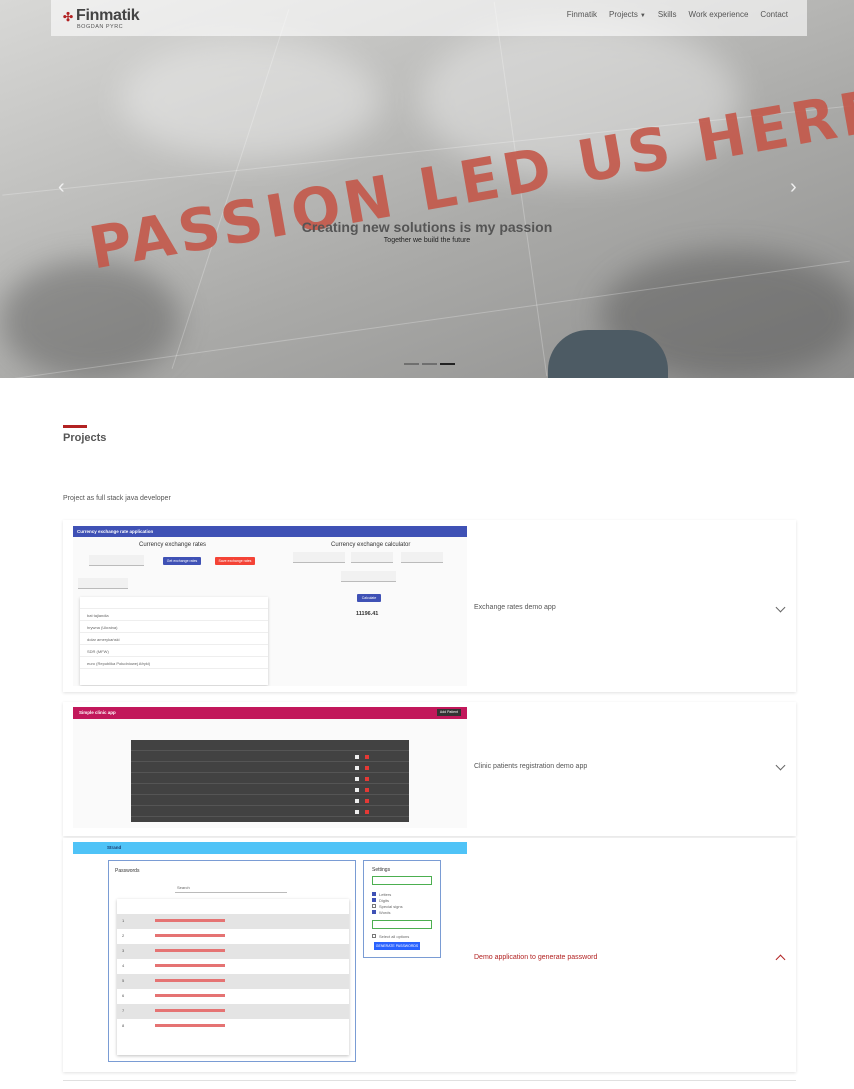 The height and width of the screenshot is (1089, 854). Describe the element at coordinates (447, 364) in the screenshot. I see `carousel-indicator-active` at that location.